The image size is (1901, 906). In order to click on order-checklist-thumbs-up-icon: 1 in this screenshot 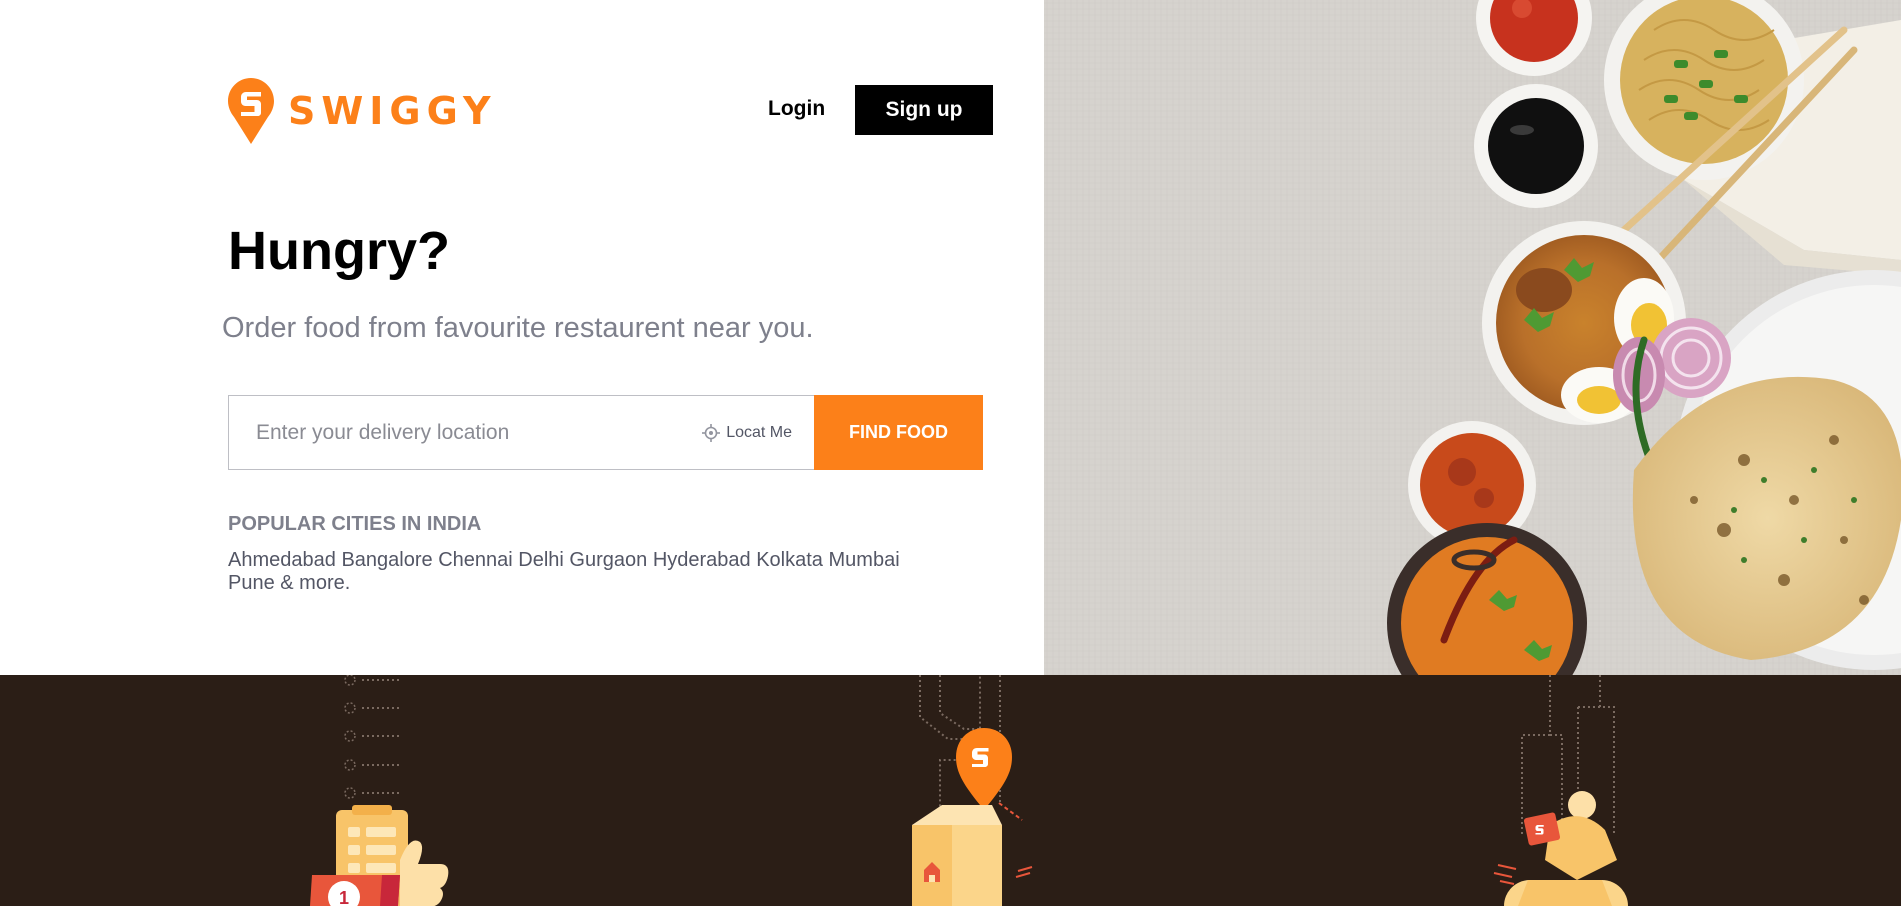, I will do `click(379, 790)`.